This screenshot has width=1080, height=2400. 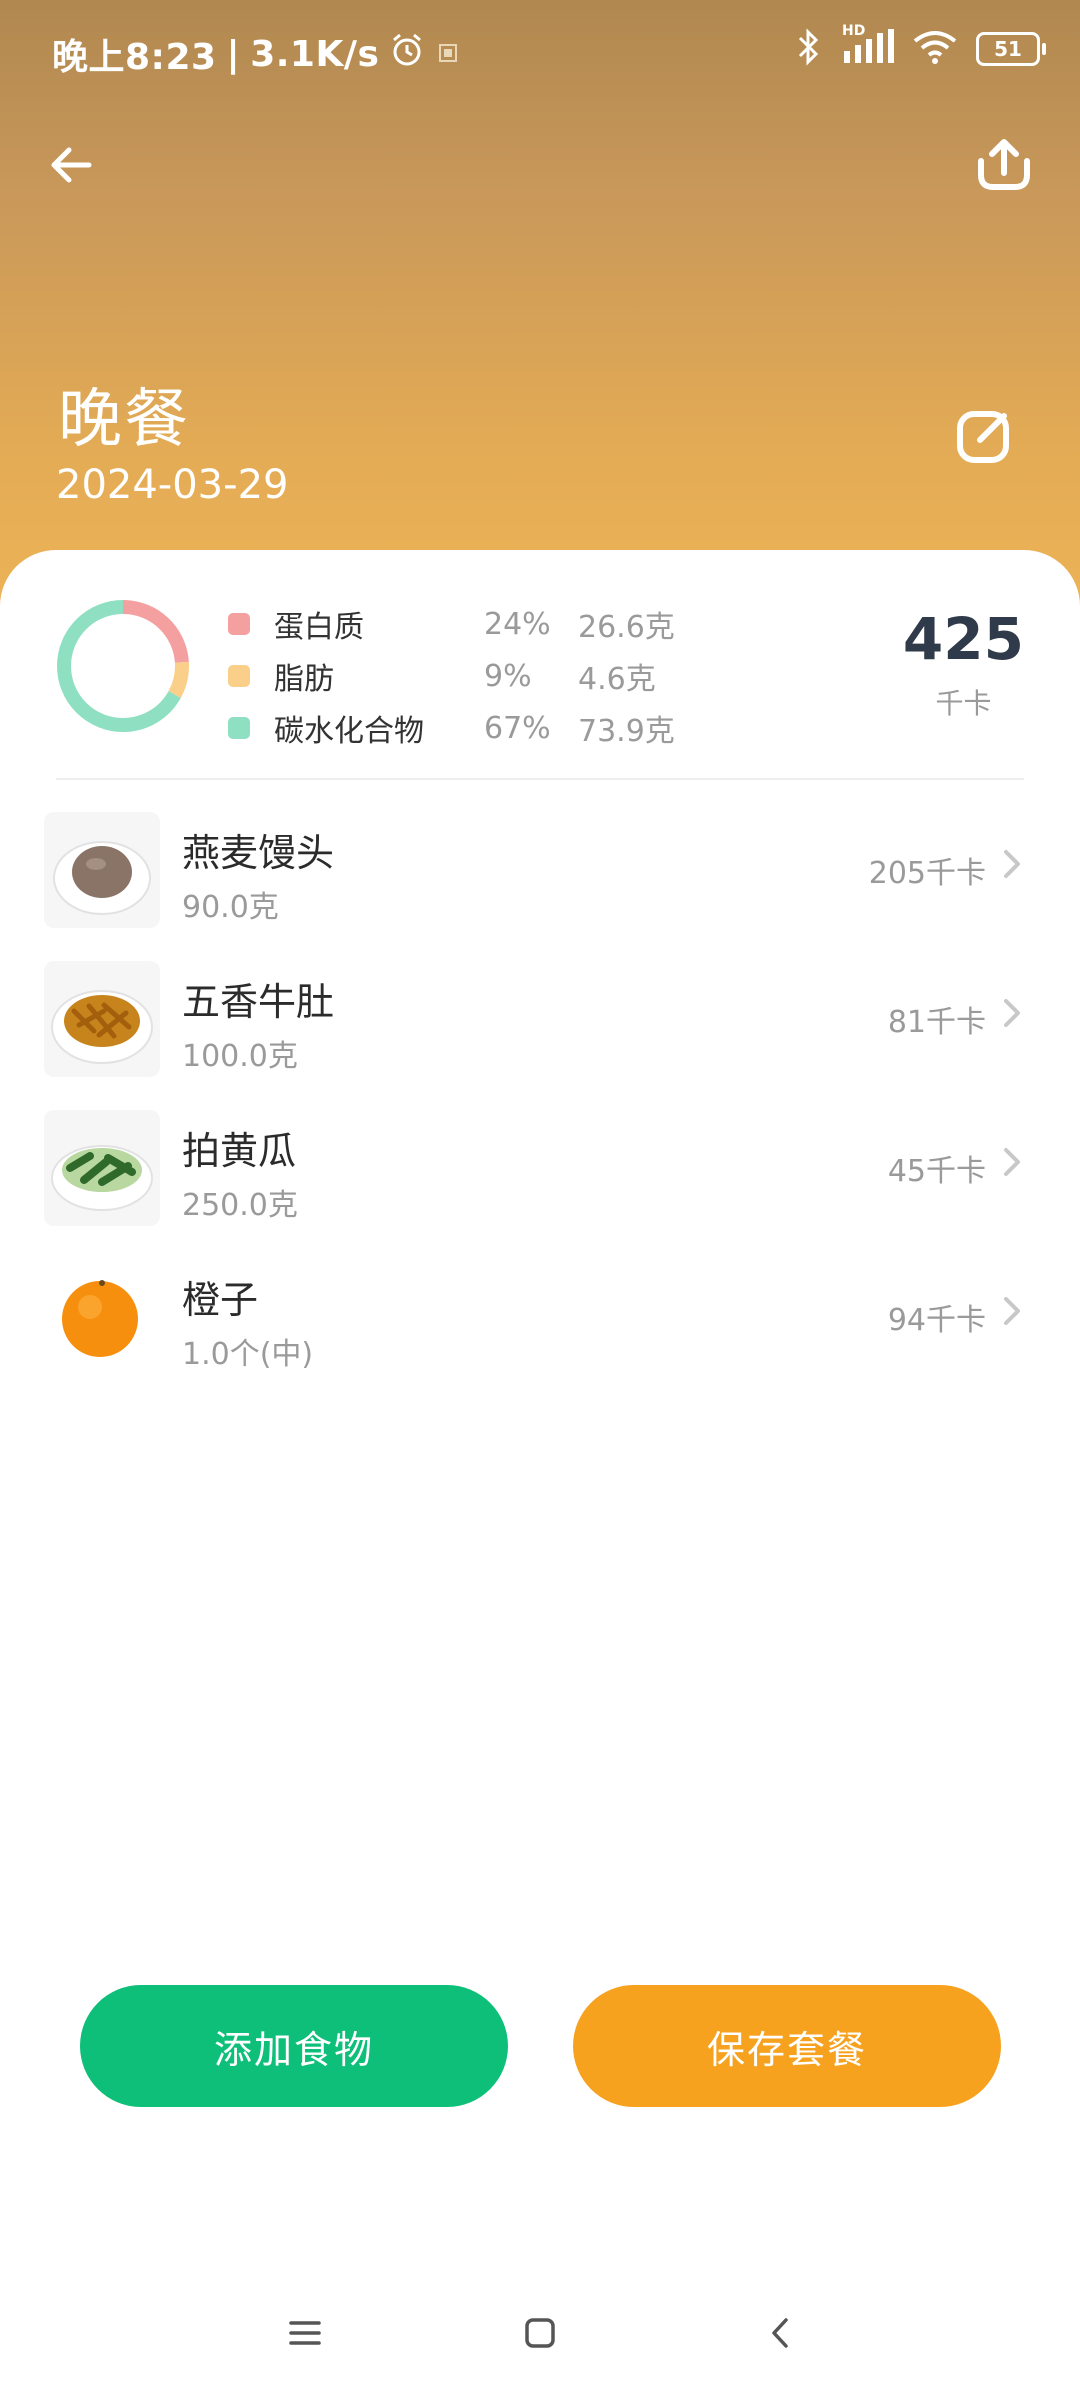 What do you see at coordinates (540, 779) in the screenshot?
I see `divider` at bounding box center [540, 779].